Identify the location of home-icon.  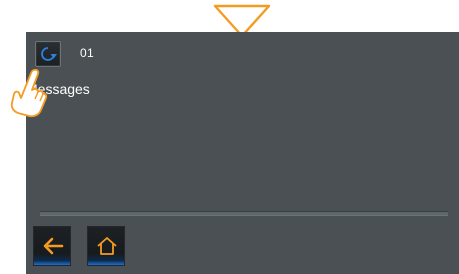
(107, 246).